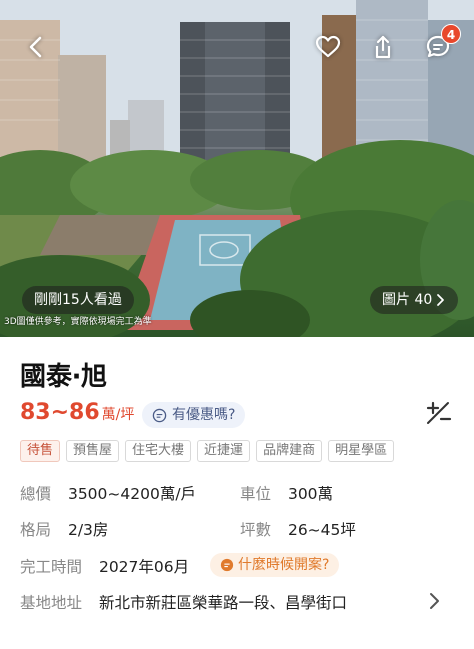 Image resolution: width=474 pixels, height=649 pixels. What do you see at coordinates (361, 451) in the screenshot?
I see `tag-item: 明星學區` at bounding box center [361, 451].